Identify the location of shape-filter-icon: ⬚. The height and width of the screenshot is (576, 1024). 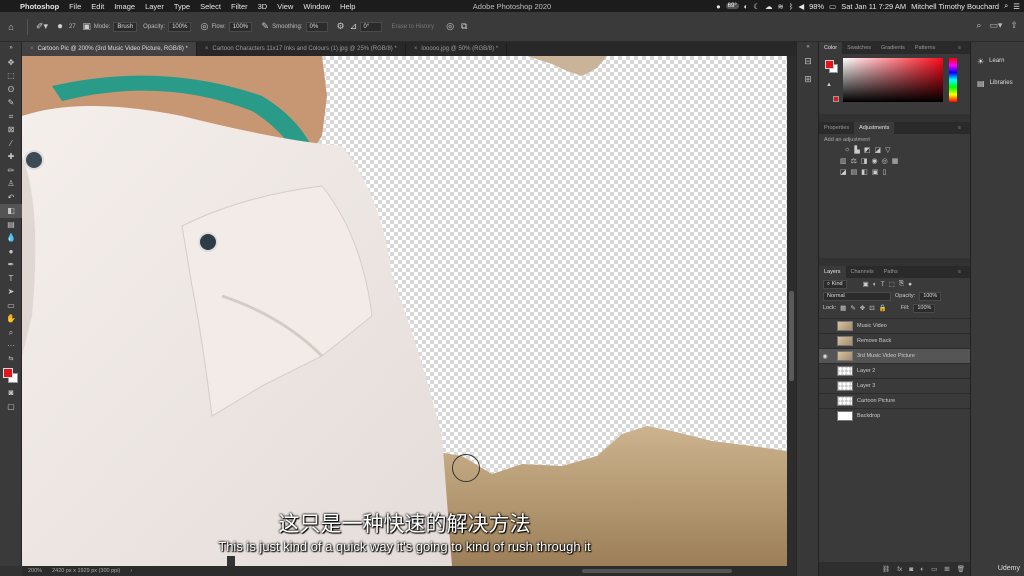
(892, 284).